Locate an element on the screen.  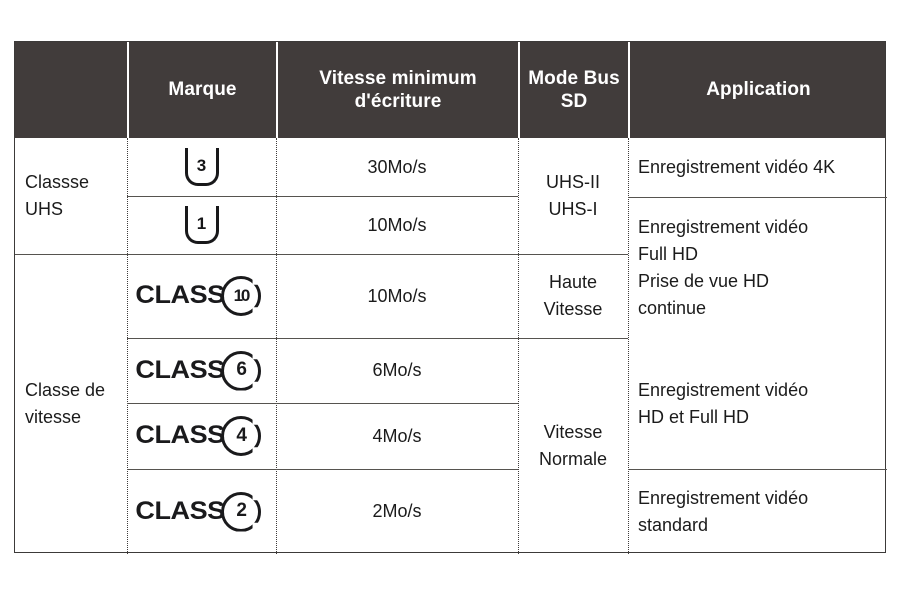
mode-cell-haute-vitesse: Haute Vitesse is located at coordinates (573, 295).